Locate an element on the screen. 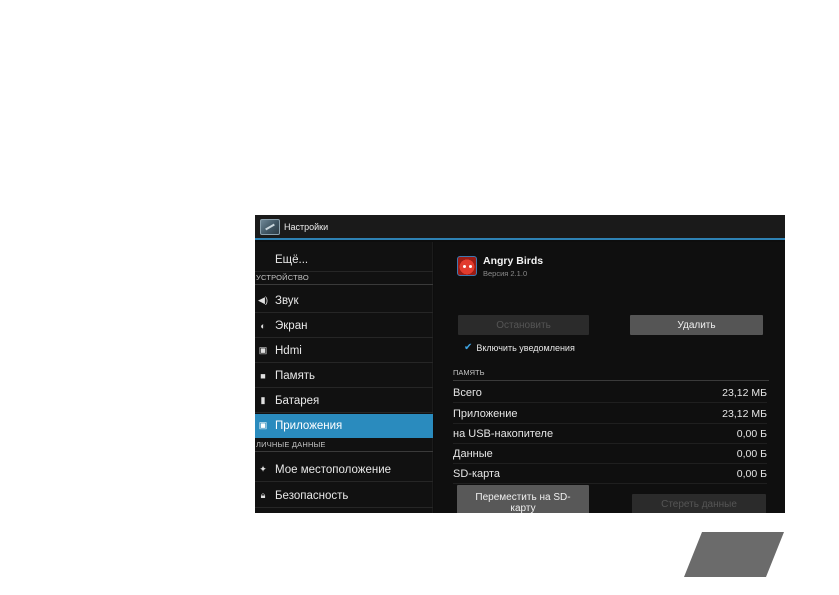 This screenshot has width=839, height=595. notifications-label: Включить уведомления is located at coordinates (525, 347).